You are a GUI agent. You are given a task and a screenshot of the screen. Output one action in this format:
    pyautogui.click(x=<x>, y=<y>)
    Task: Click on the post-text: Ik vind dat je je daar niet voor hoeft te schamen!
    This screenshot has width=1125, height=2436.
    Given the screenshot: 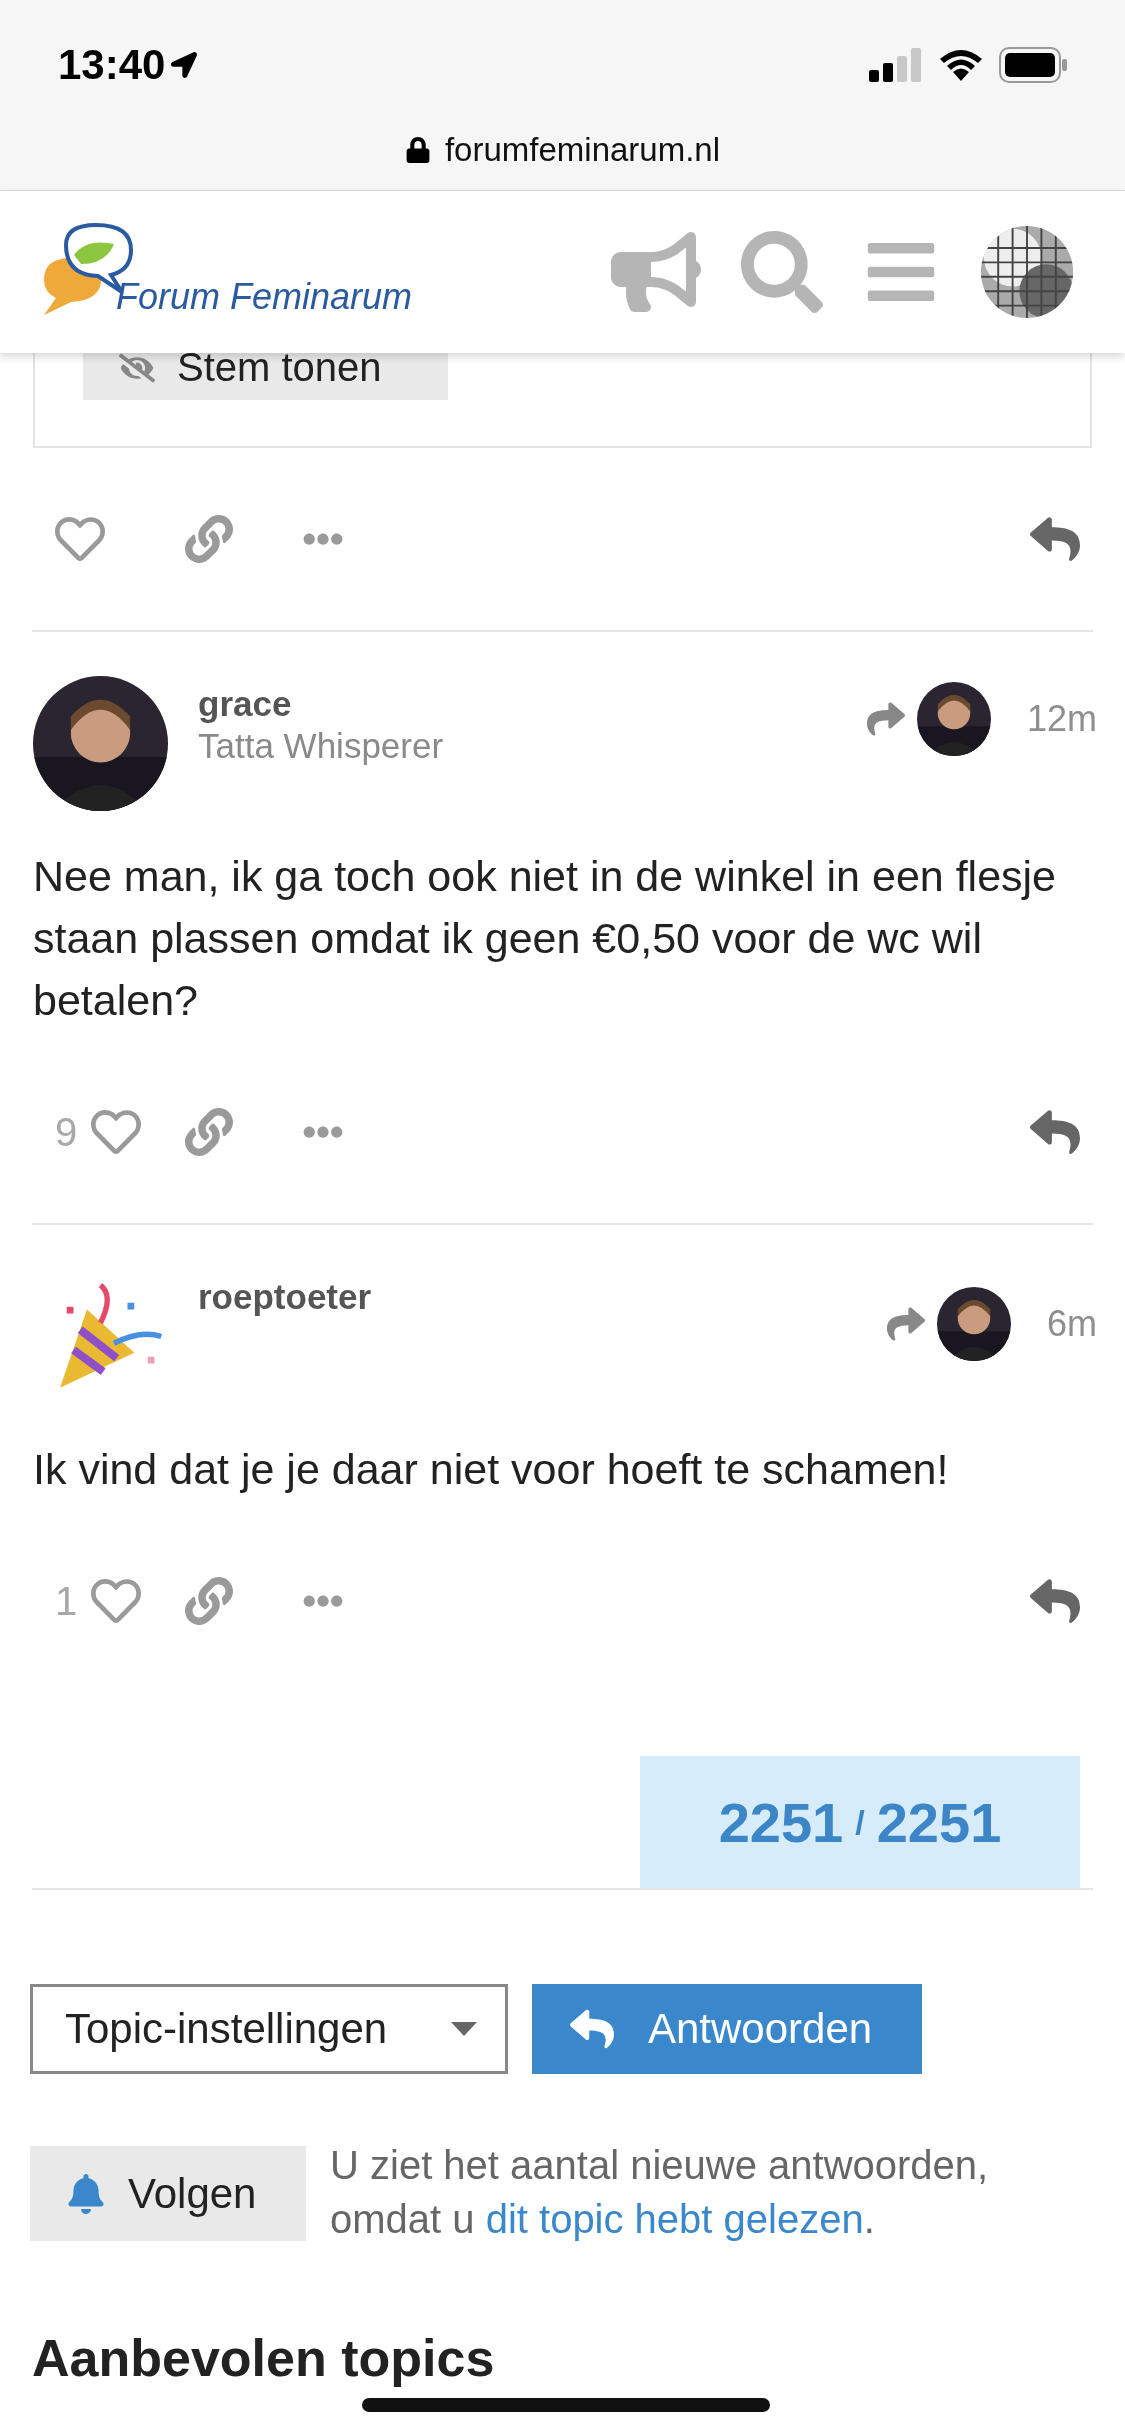 What is the action you would take?
    pyautogui.click(x=491, y=1469)
    